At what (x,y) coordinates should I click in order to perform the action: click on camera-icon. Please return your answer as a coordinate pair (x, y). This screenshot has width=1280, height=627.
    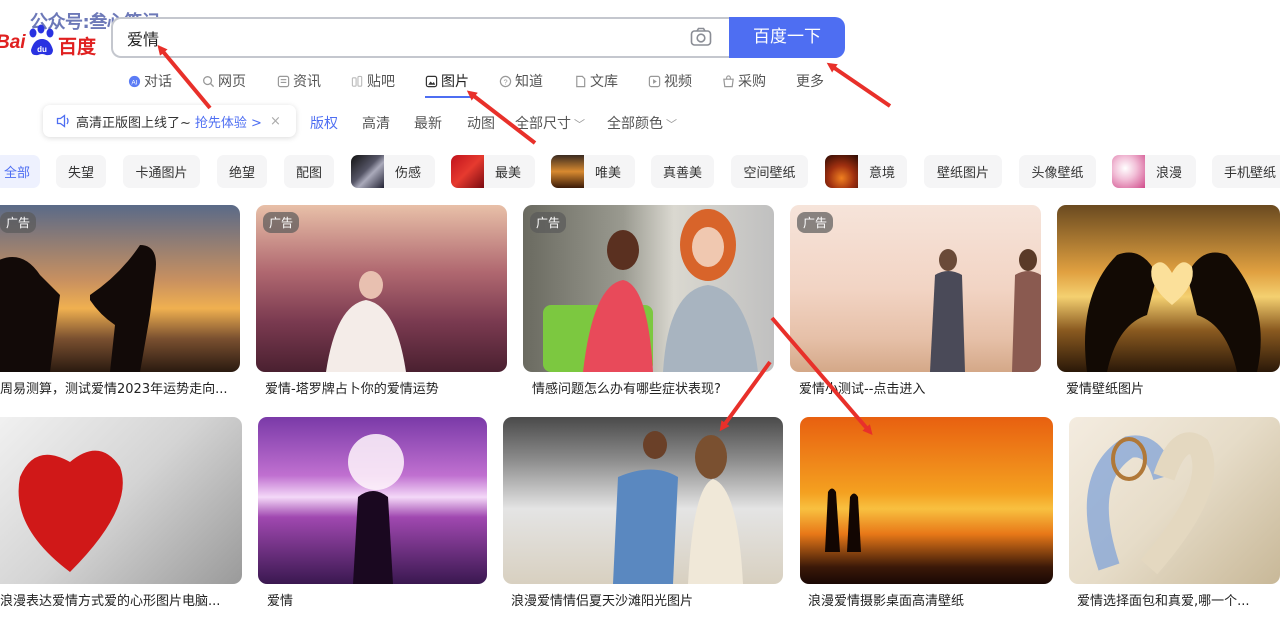
    Looking at the image, I should click on (701, 37).